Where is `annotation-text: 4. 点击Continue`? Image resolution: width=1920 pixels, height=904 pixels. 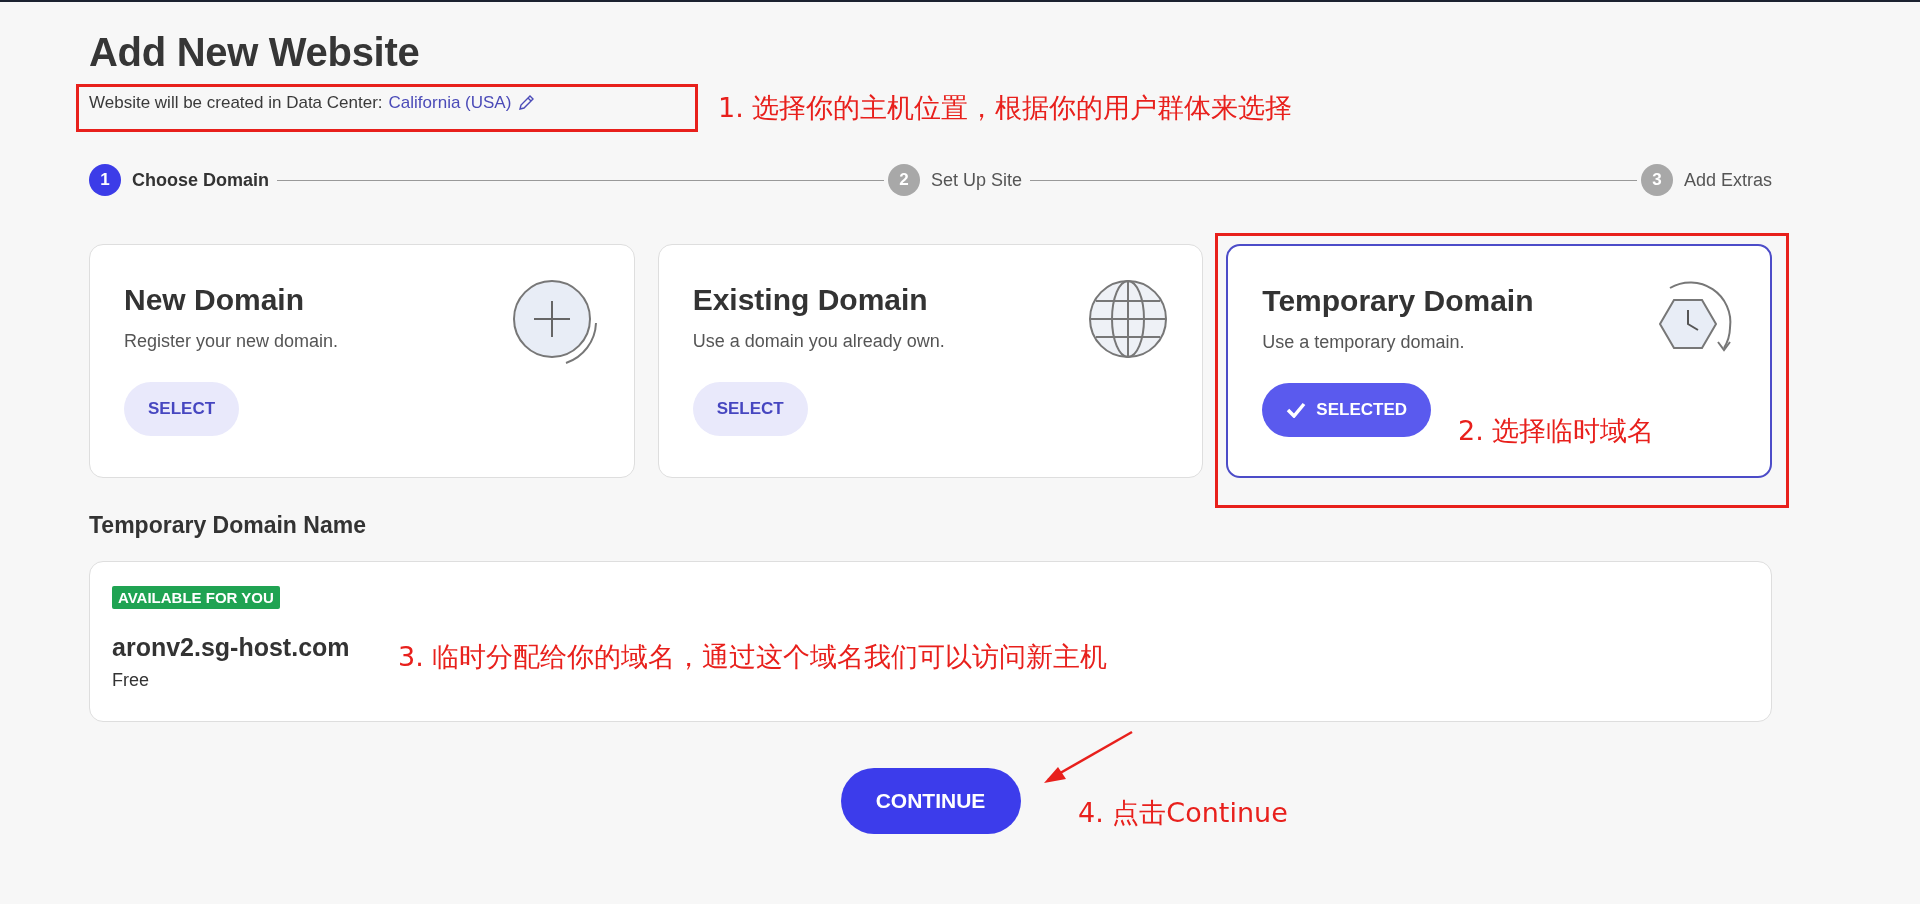
annotation-text: 4. 点击Continue is located at coordinates (1183, 813).